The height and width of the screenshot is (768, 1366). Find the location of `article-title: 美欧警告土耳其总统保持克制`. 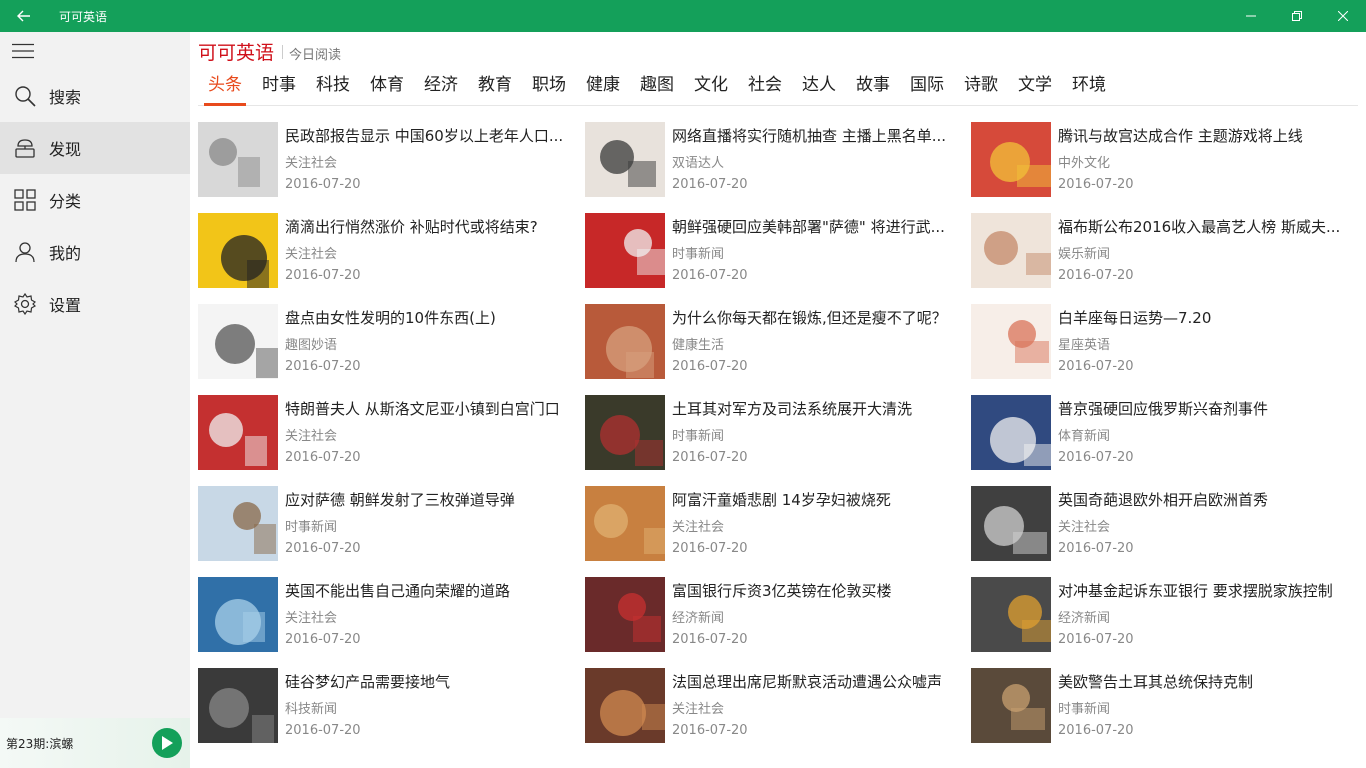

article-title: 美欧警告土耳其总统保持克制 is located at coordinates (1204, 681).